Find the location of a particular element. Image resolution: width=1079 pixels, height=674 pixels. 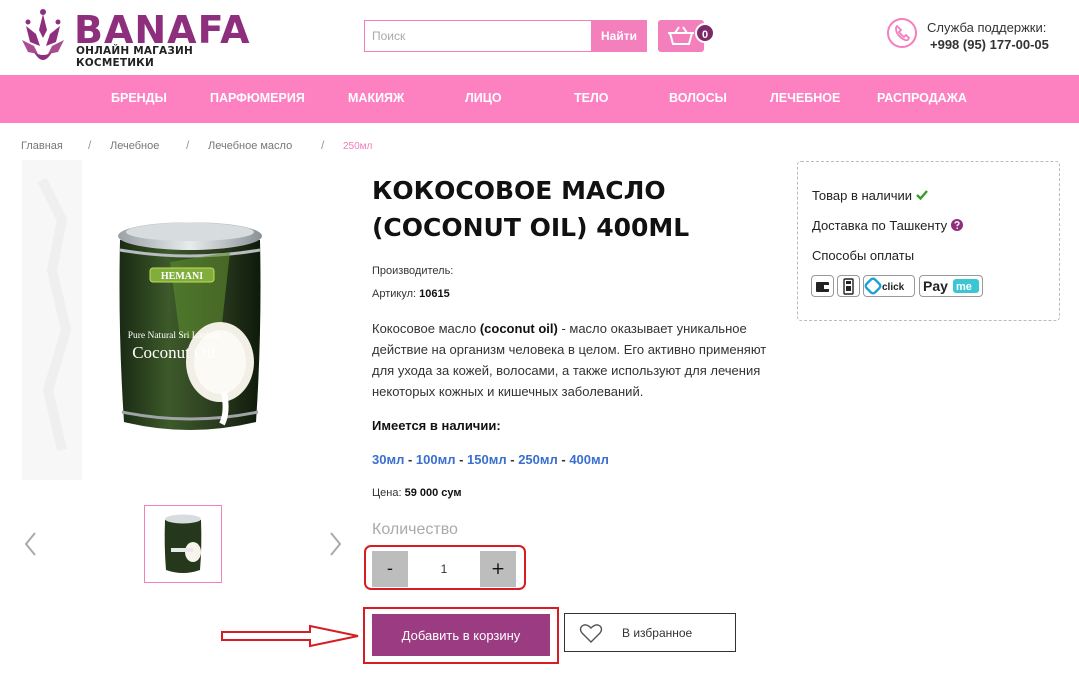

nav-item-medical: ЛЕЧЕБНОЕ is located at coordinates (805, 98).